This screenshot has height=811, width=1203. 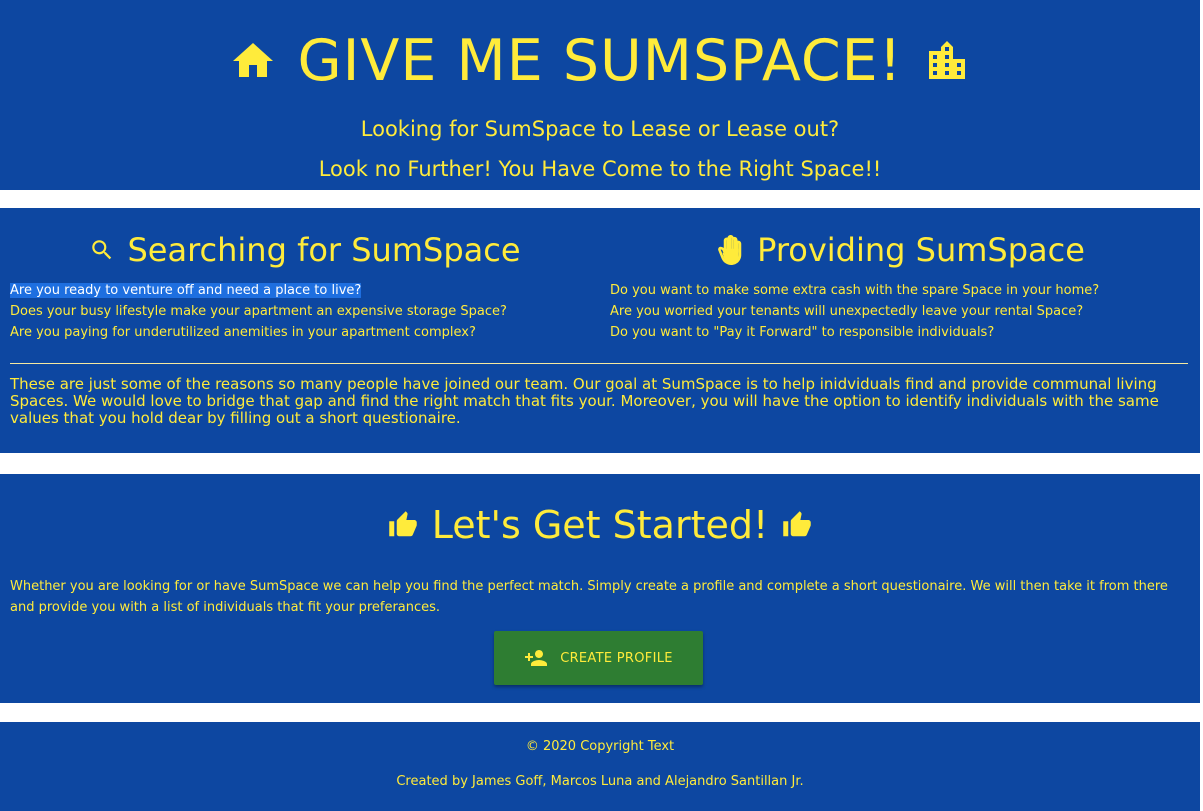 I want to click on providing-heading-row: Providing SumSpace, so click(x=900, y=250).